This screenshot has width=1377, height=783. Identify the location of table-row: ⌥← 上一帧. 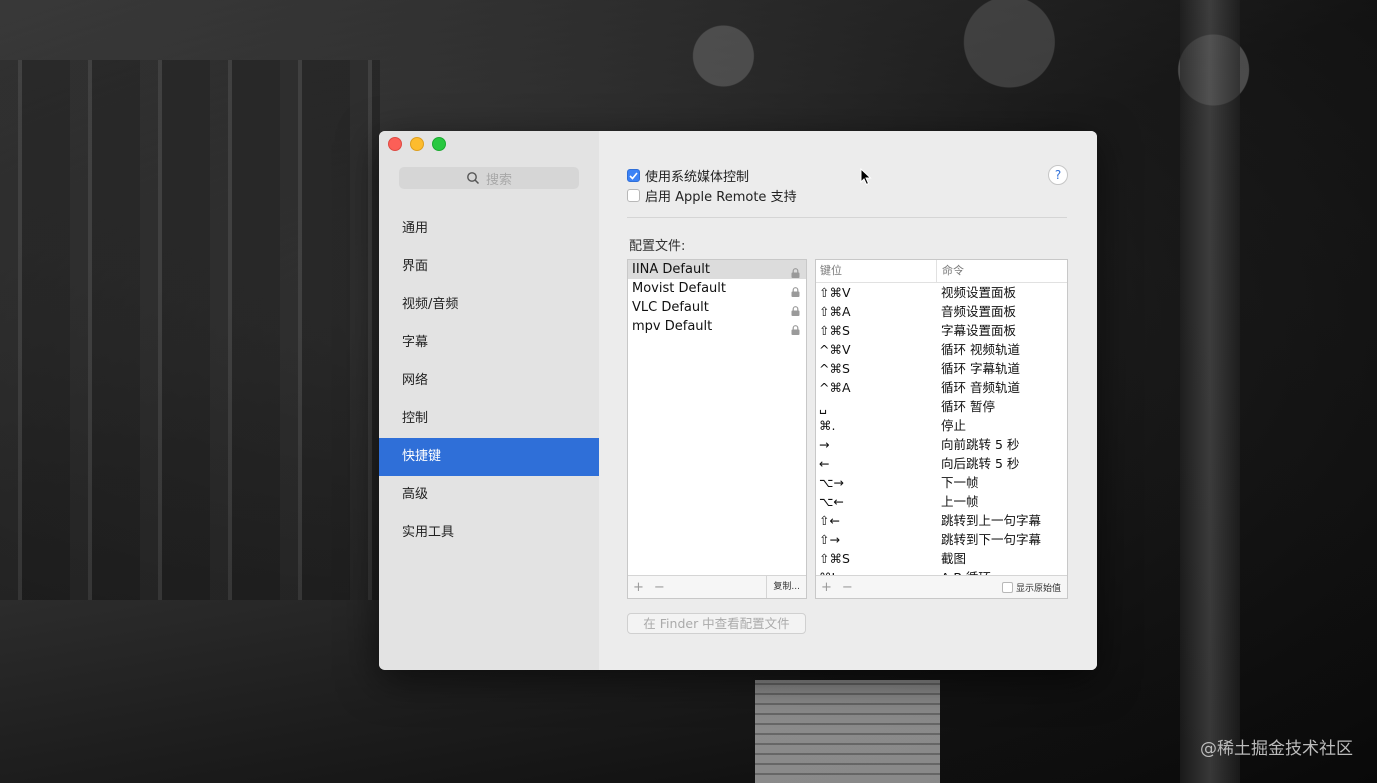
(941, 501).